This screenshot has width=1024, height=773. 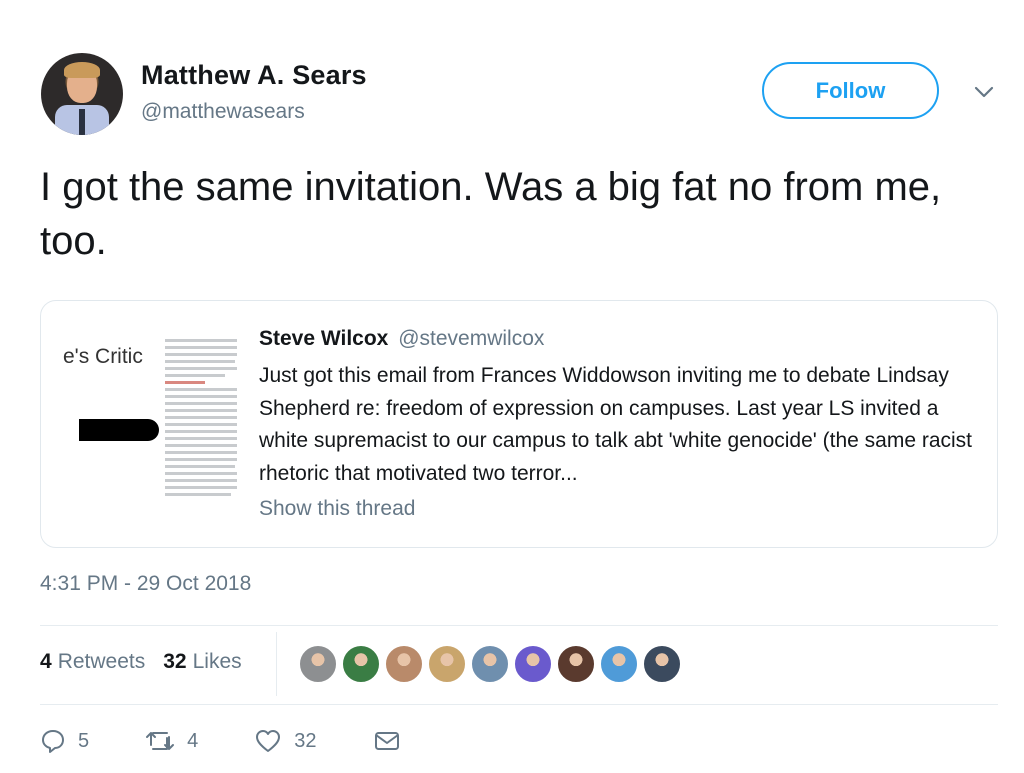 I want to click on direct-message-button, so click(x=393, y=741).